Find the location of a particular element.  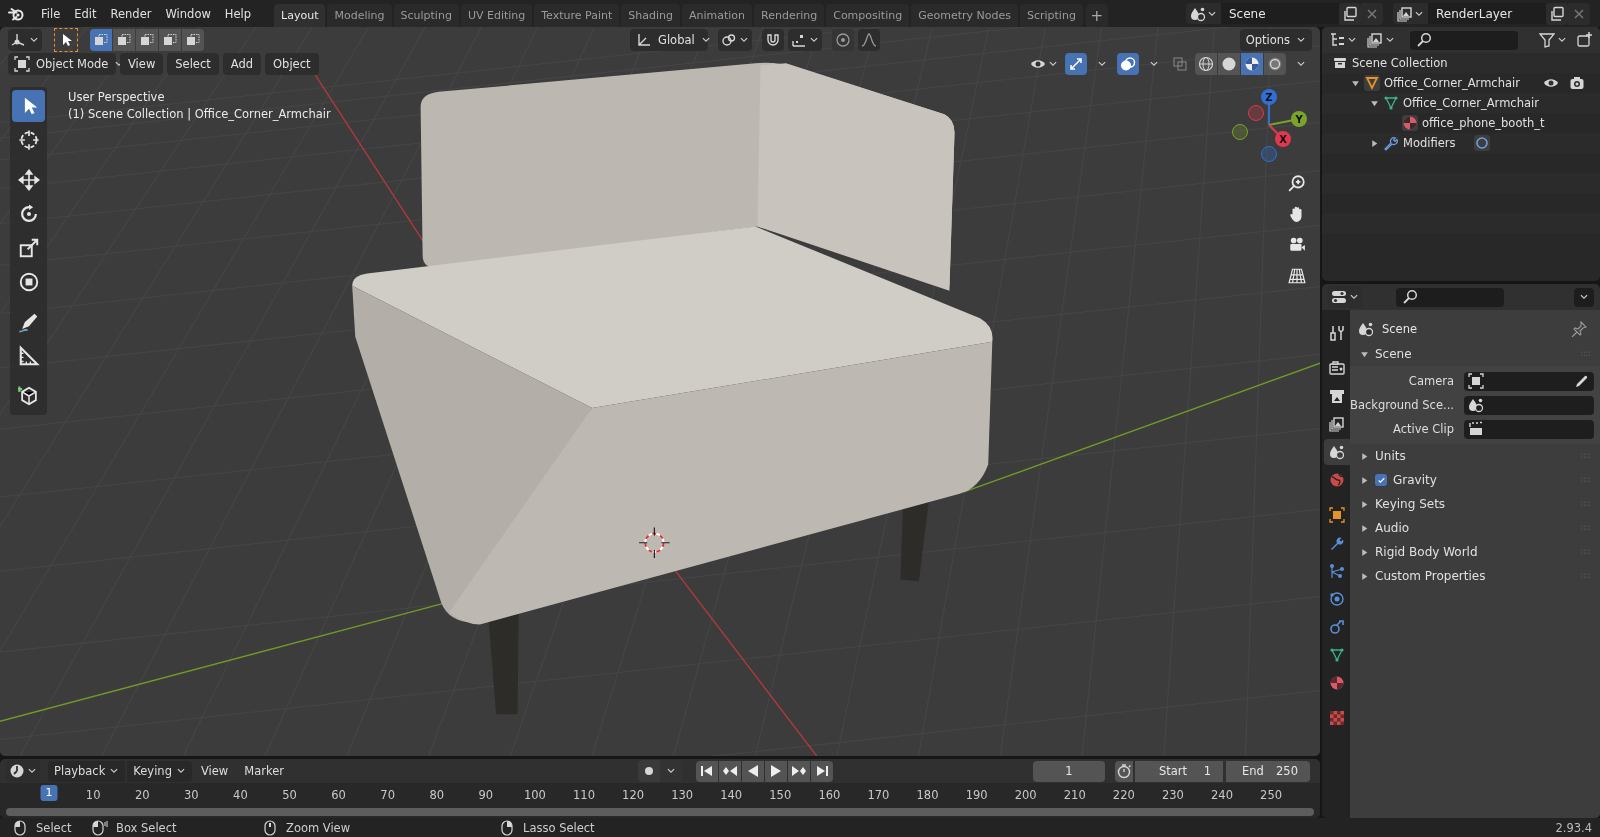

menu-item: Window is located at coordinates (188, 13).